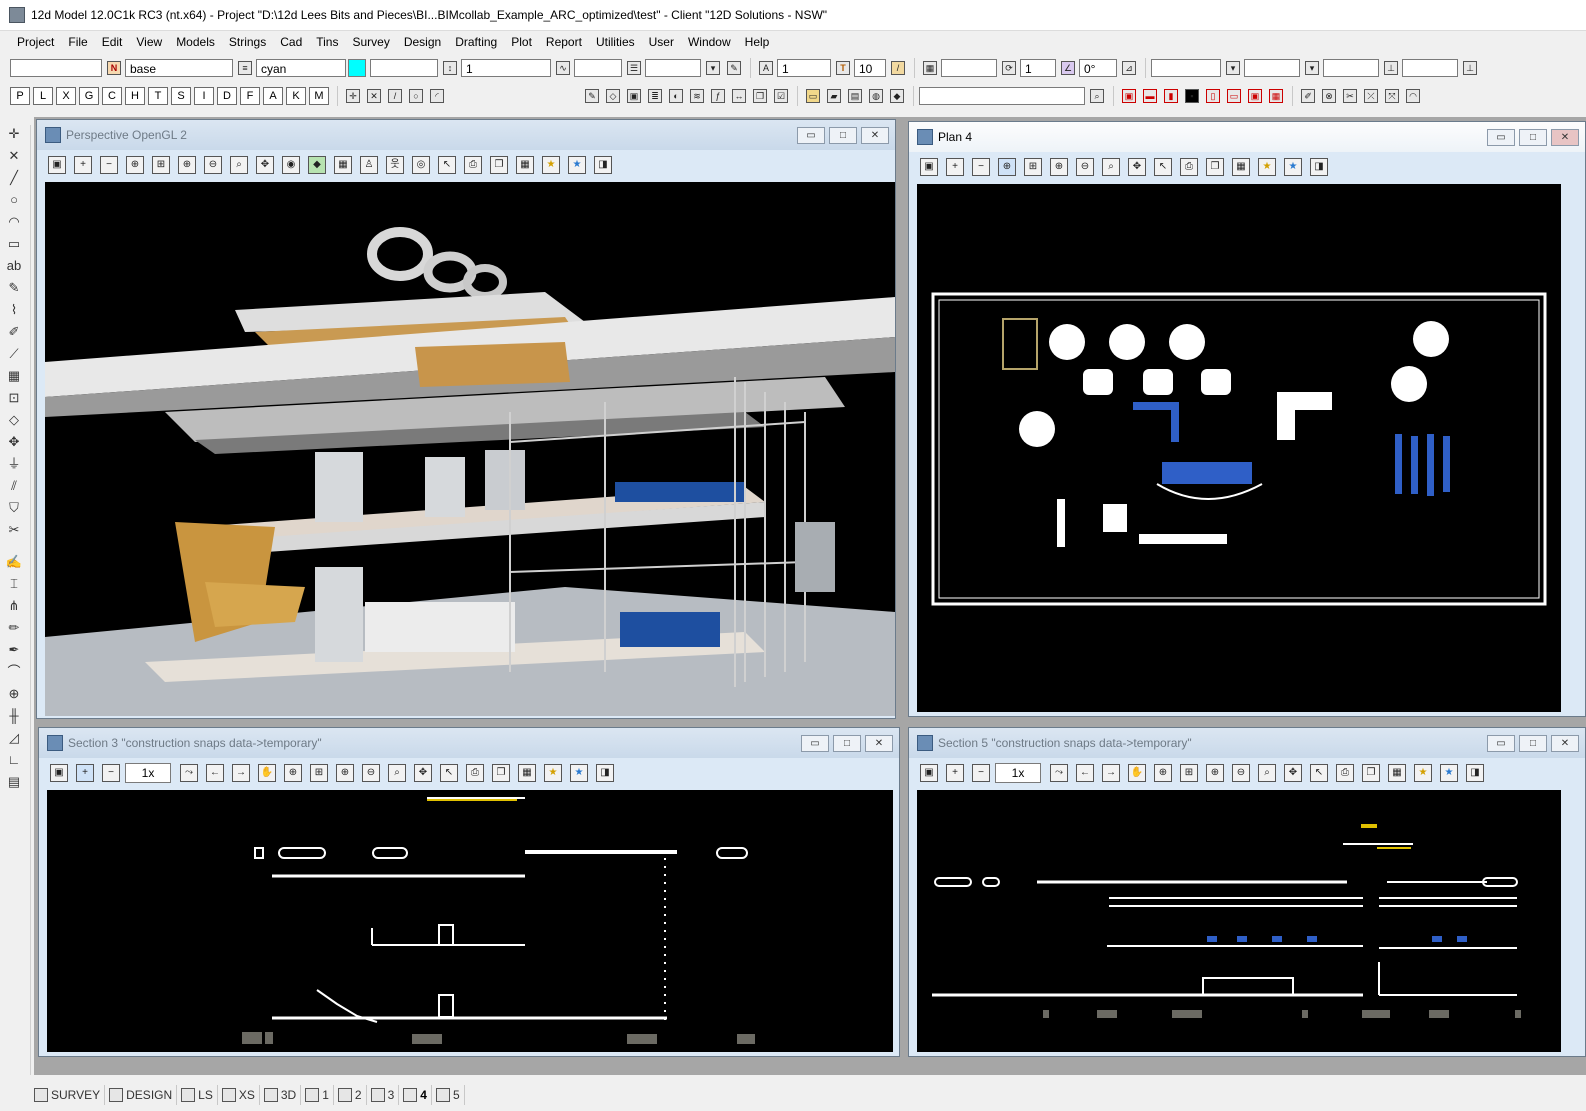 Image resolution: width=1586 pixels, height=1111 pixels. I want to click on colour-swatch, so click(357, 68).